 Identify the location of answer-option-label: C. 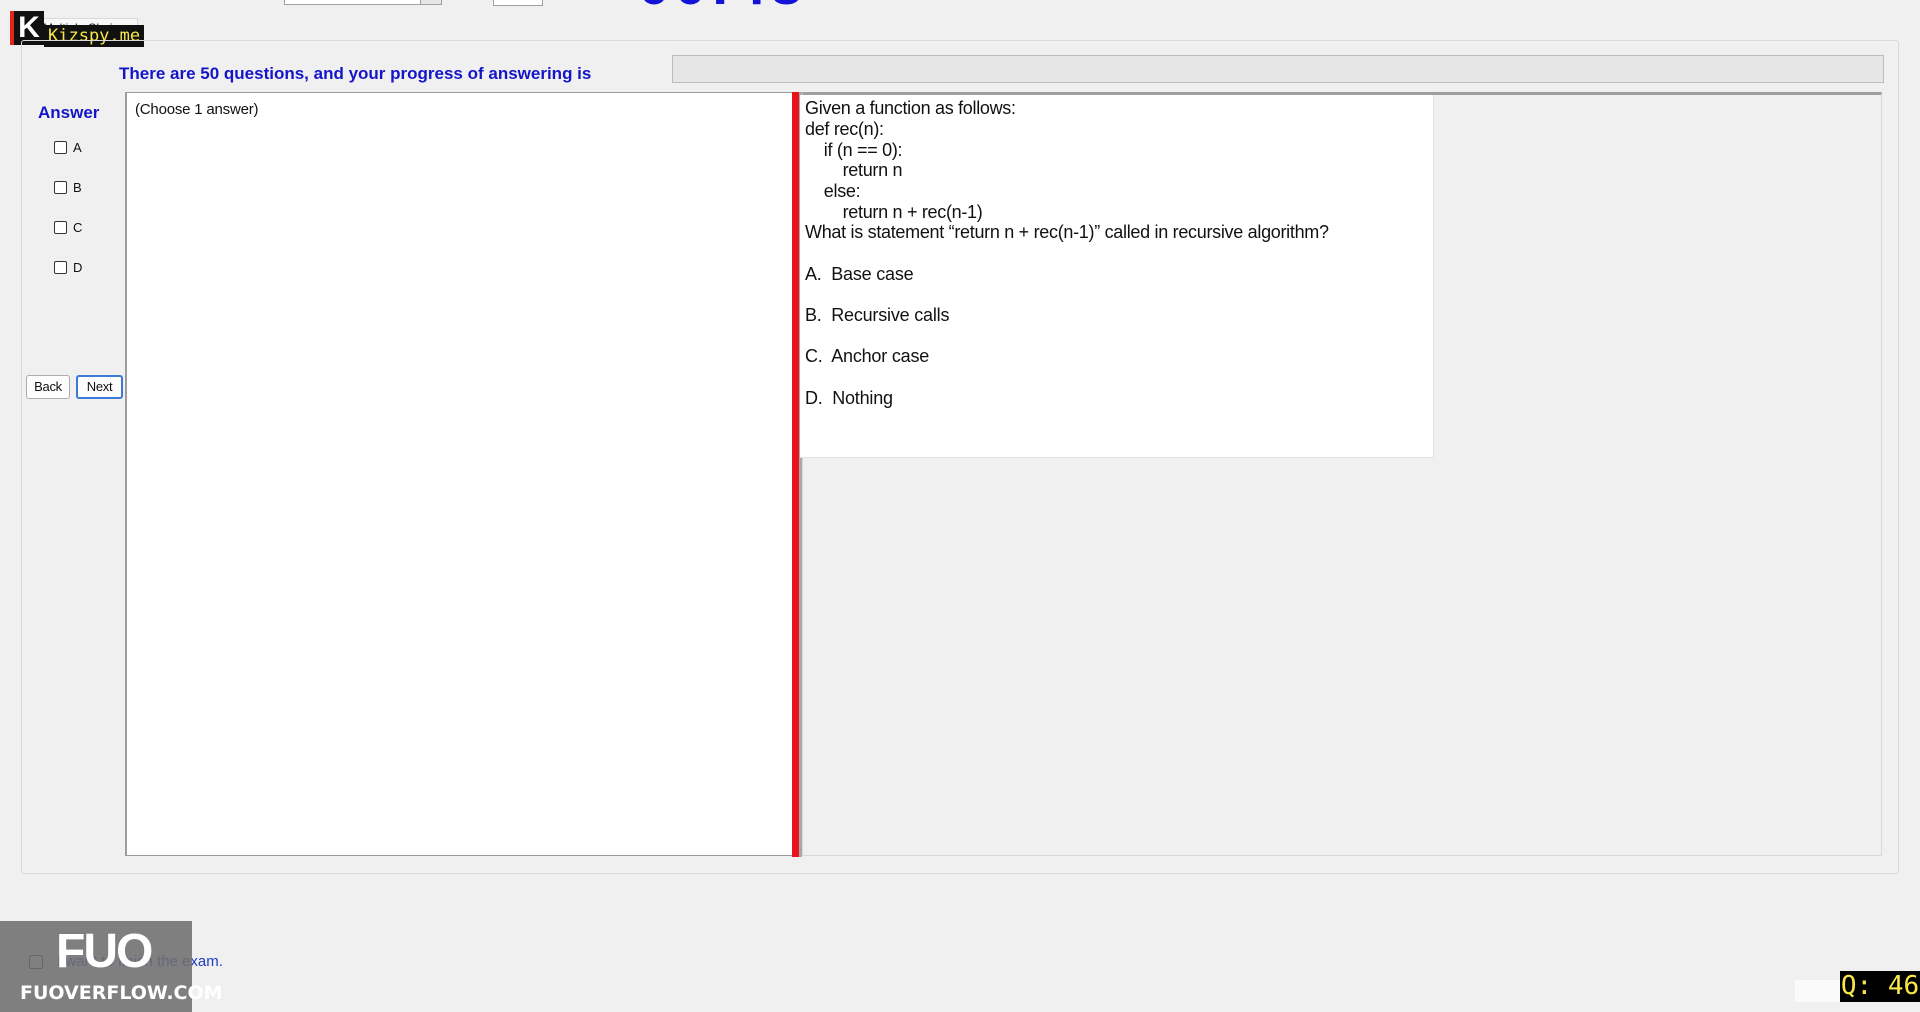
(78, 227).